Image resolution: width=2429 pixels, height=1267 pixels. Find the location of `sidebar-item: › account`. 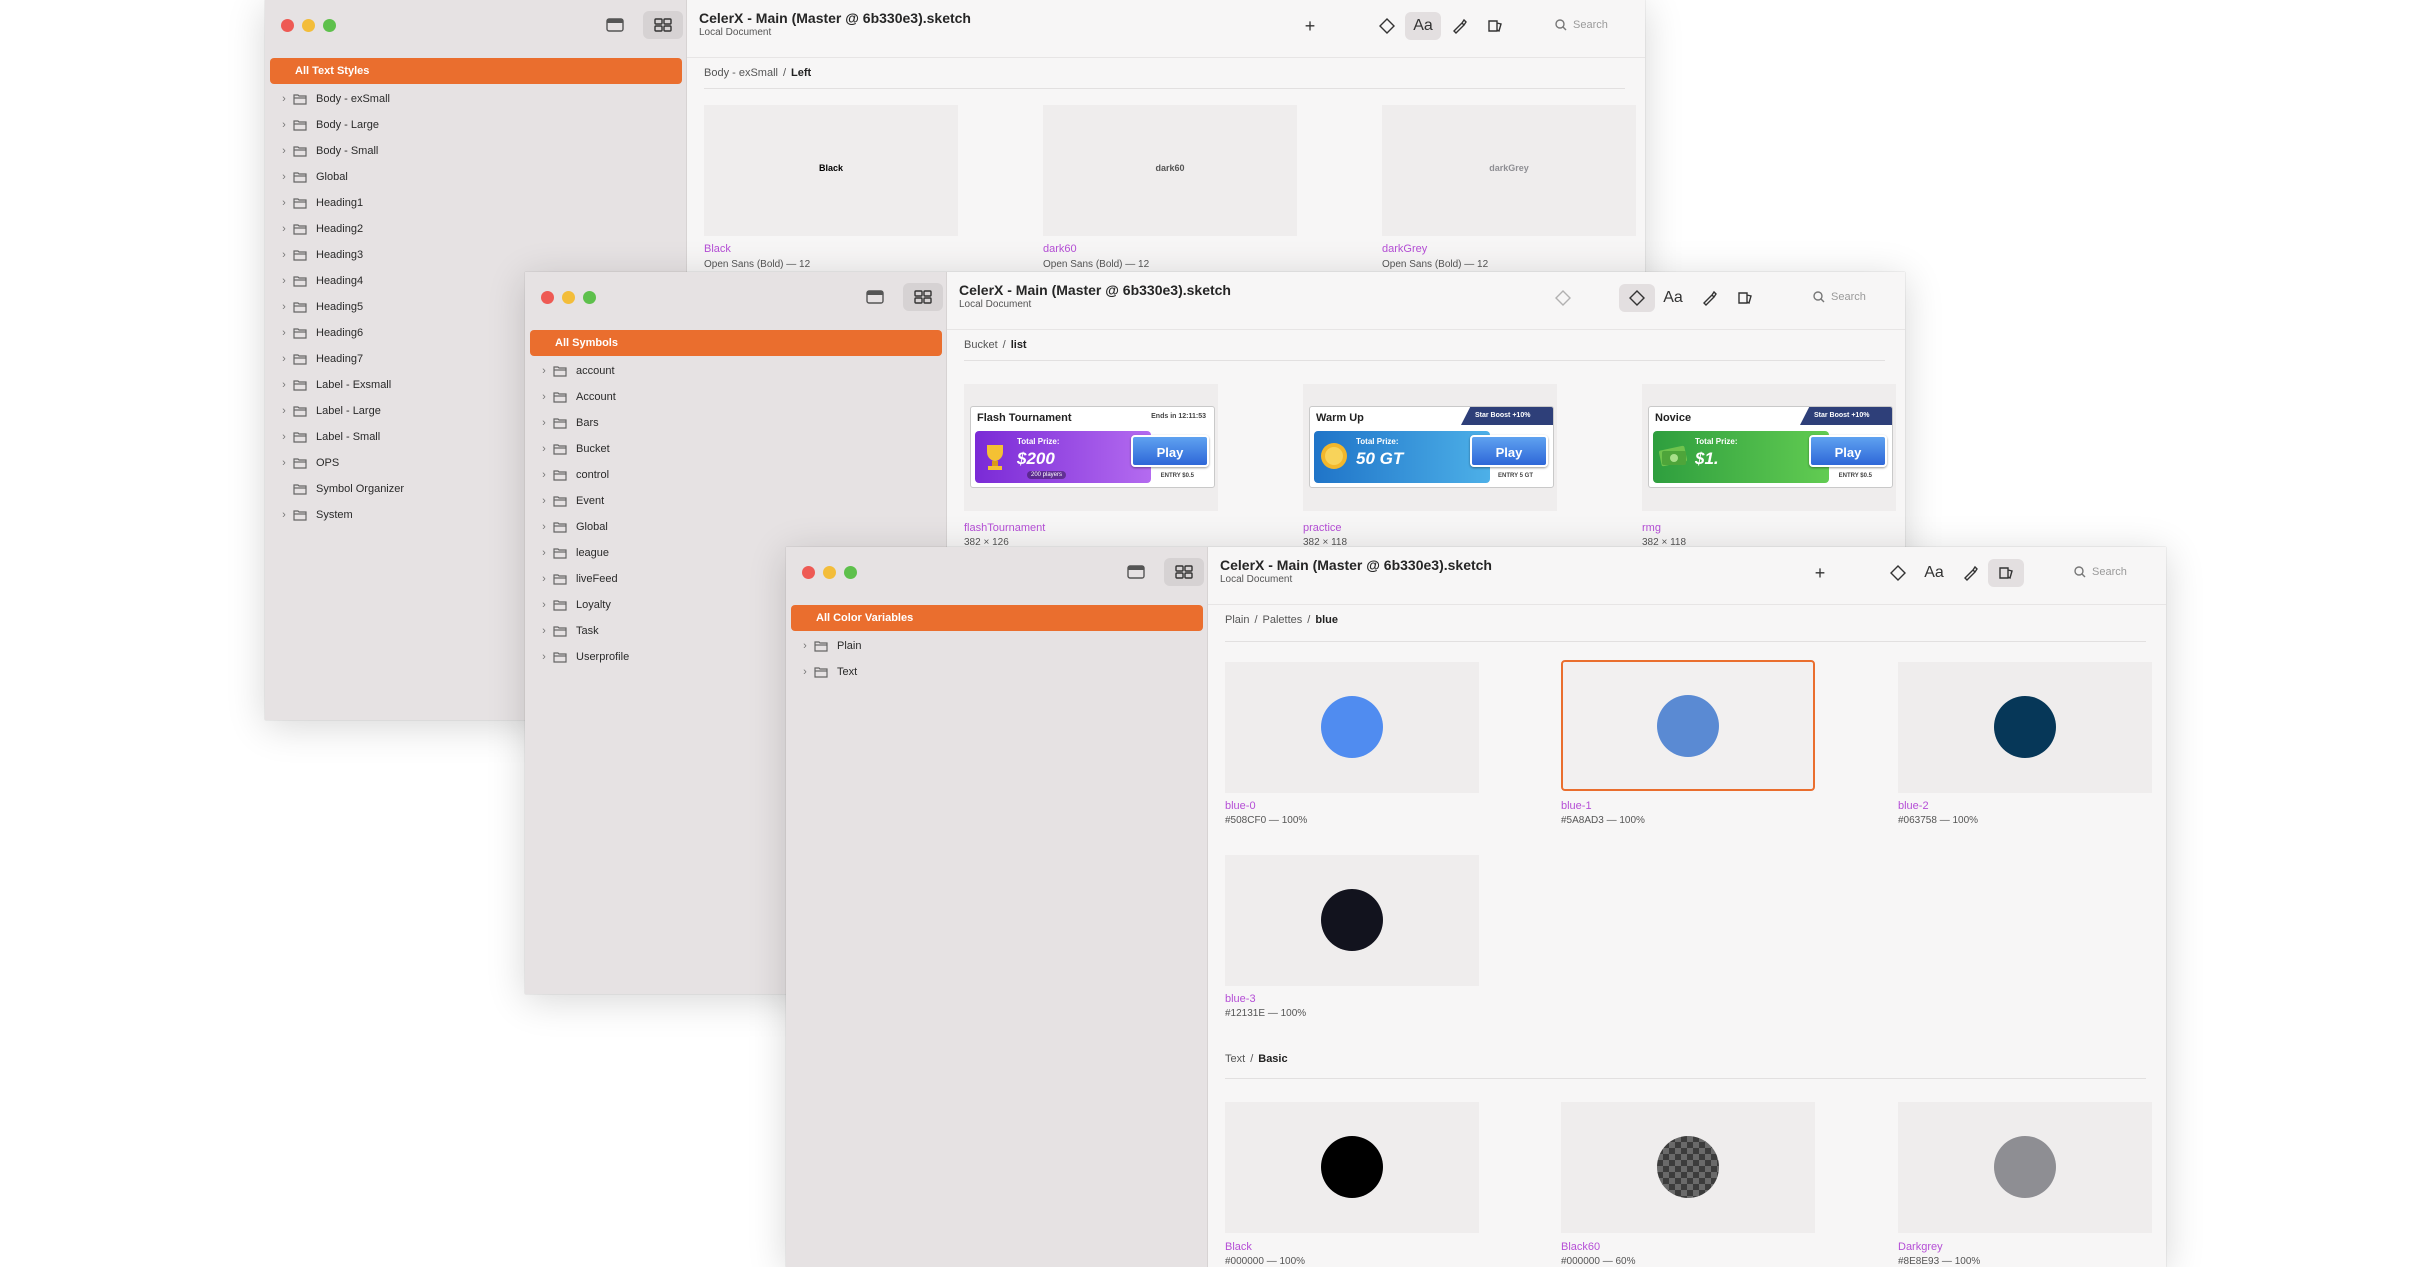

sidebar-item: › account is located at coordinates (735, 371).